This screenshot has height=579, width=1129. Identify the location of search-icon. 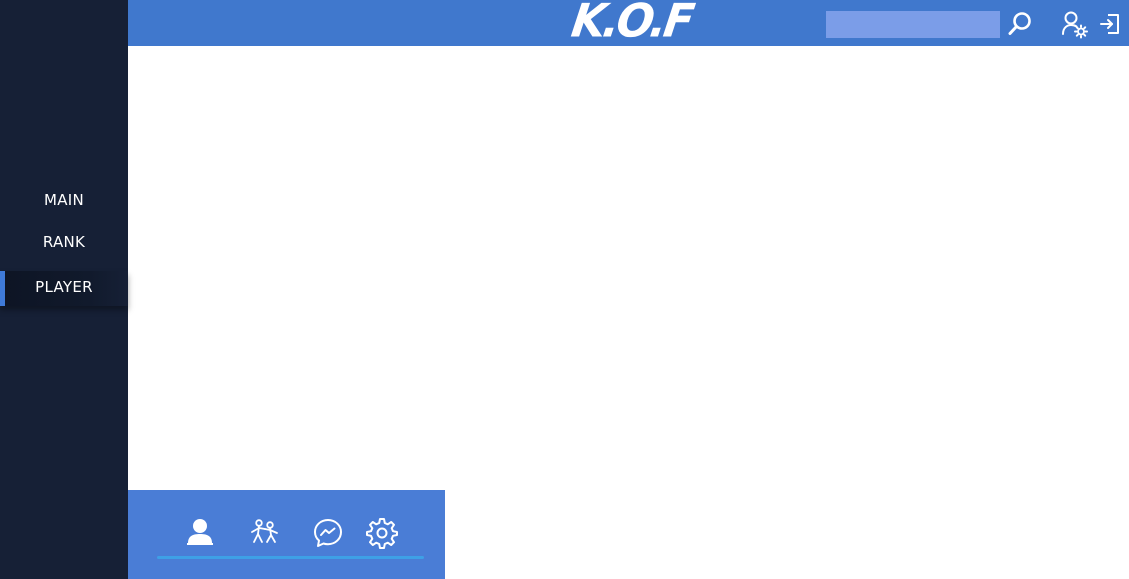
(1019, 23).